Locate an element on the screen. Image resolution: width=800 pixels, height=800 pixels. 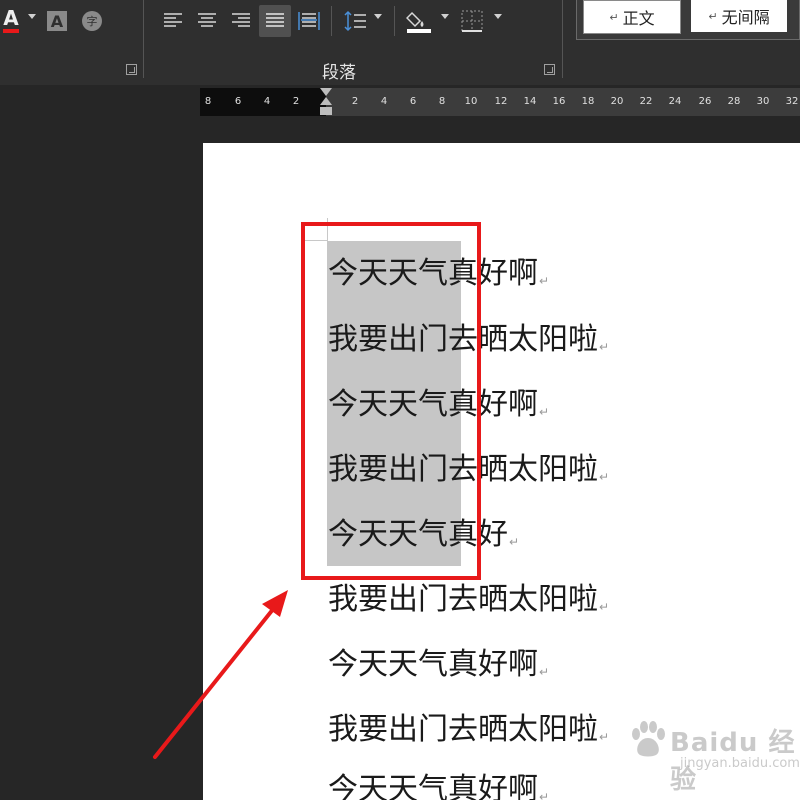
justify-icon is located at coordinates (275, 20).